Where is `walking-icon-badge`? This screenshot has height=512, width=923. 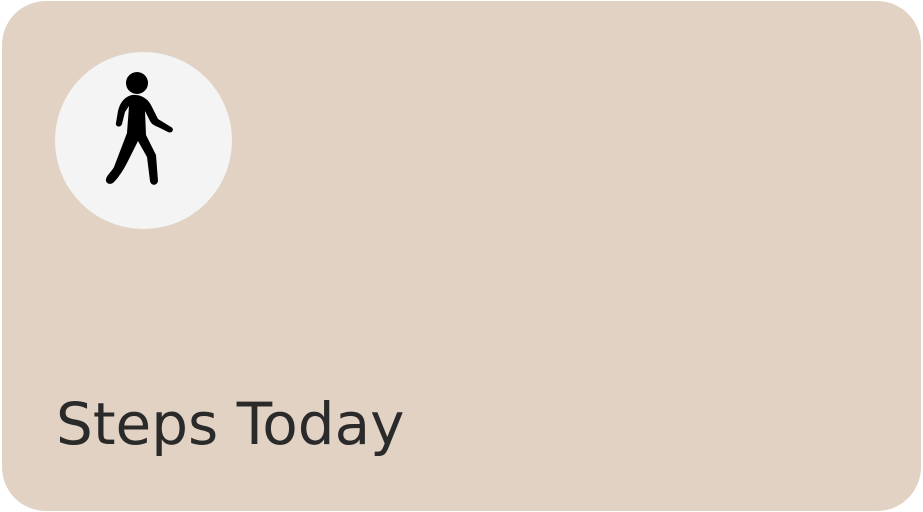 walking-icon-badge is located at coordinates (143, 140).